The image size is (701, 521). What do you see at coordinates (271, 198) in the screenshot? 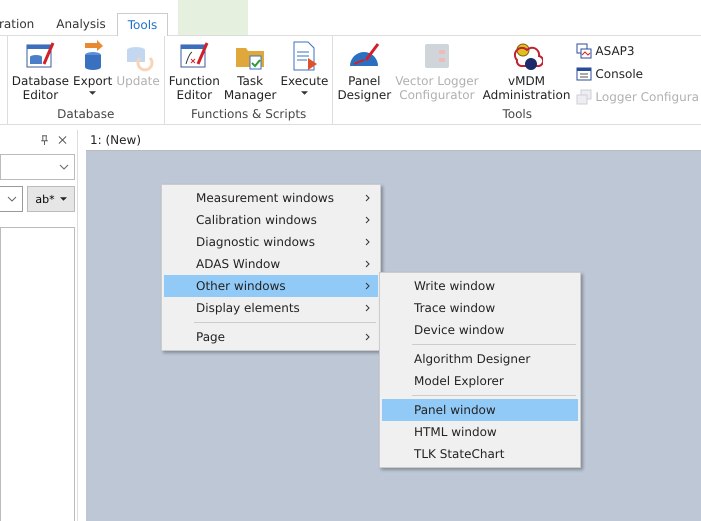
I see `menu-item: Measurement windows` at bounding box center [271, 198].